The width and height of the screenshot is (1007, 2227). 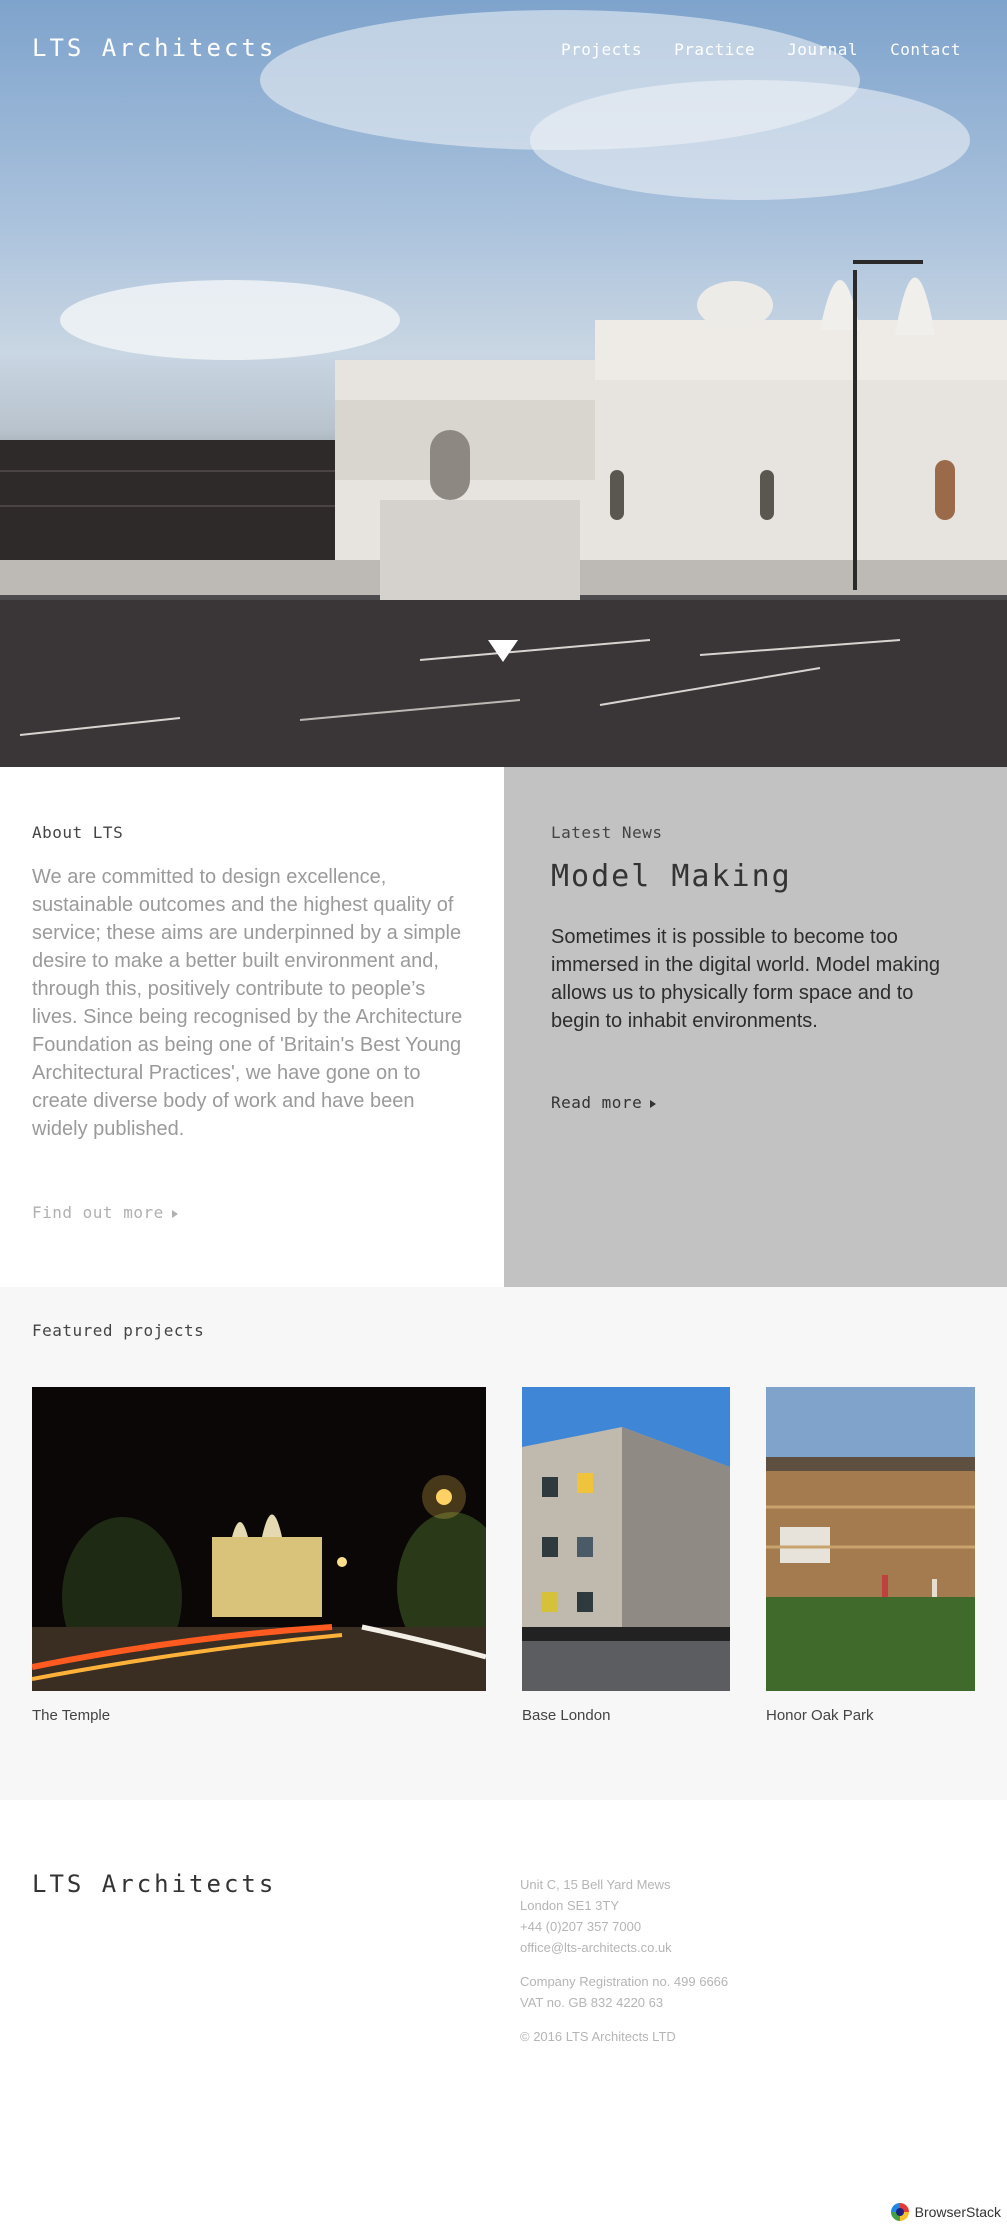 I want to click on browserstack-label: BrowserStack, so click(x=957, y=2212).